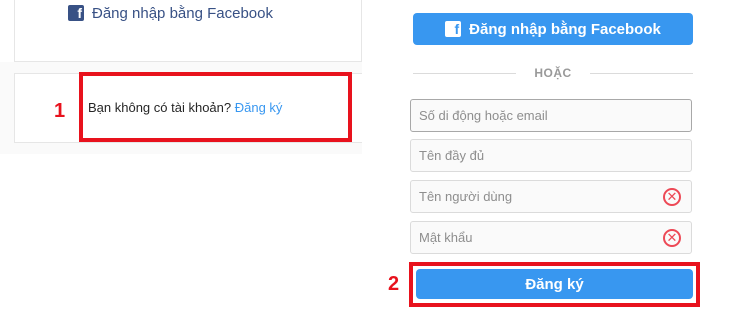 Image resolution: width=730 pixels, height=326 pixels. I want to click on facebook-login-label: Đăng nhập bằng Facebook, so click(182, 13).